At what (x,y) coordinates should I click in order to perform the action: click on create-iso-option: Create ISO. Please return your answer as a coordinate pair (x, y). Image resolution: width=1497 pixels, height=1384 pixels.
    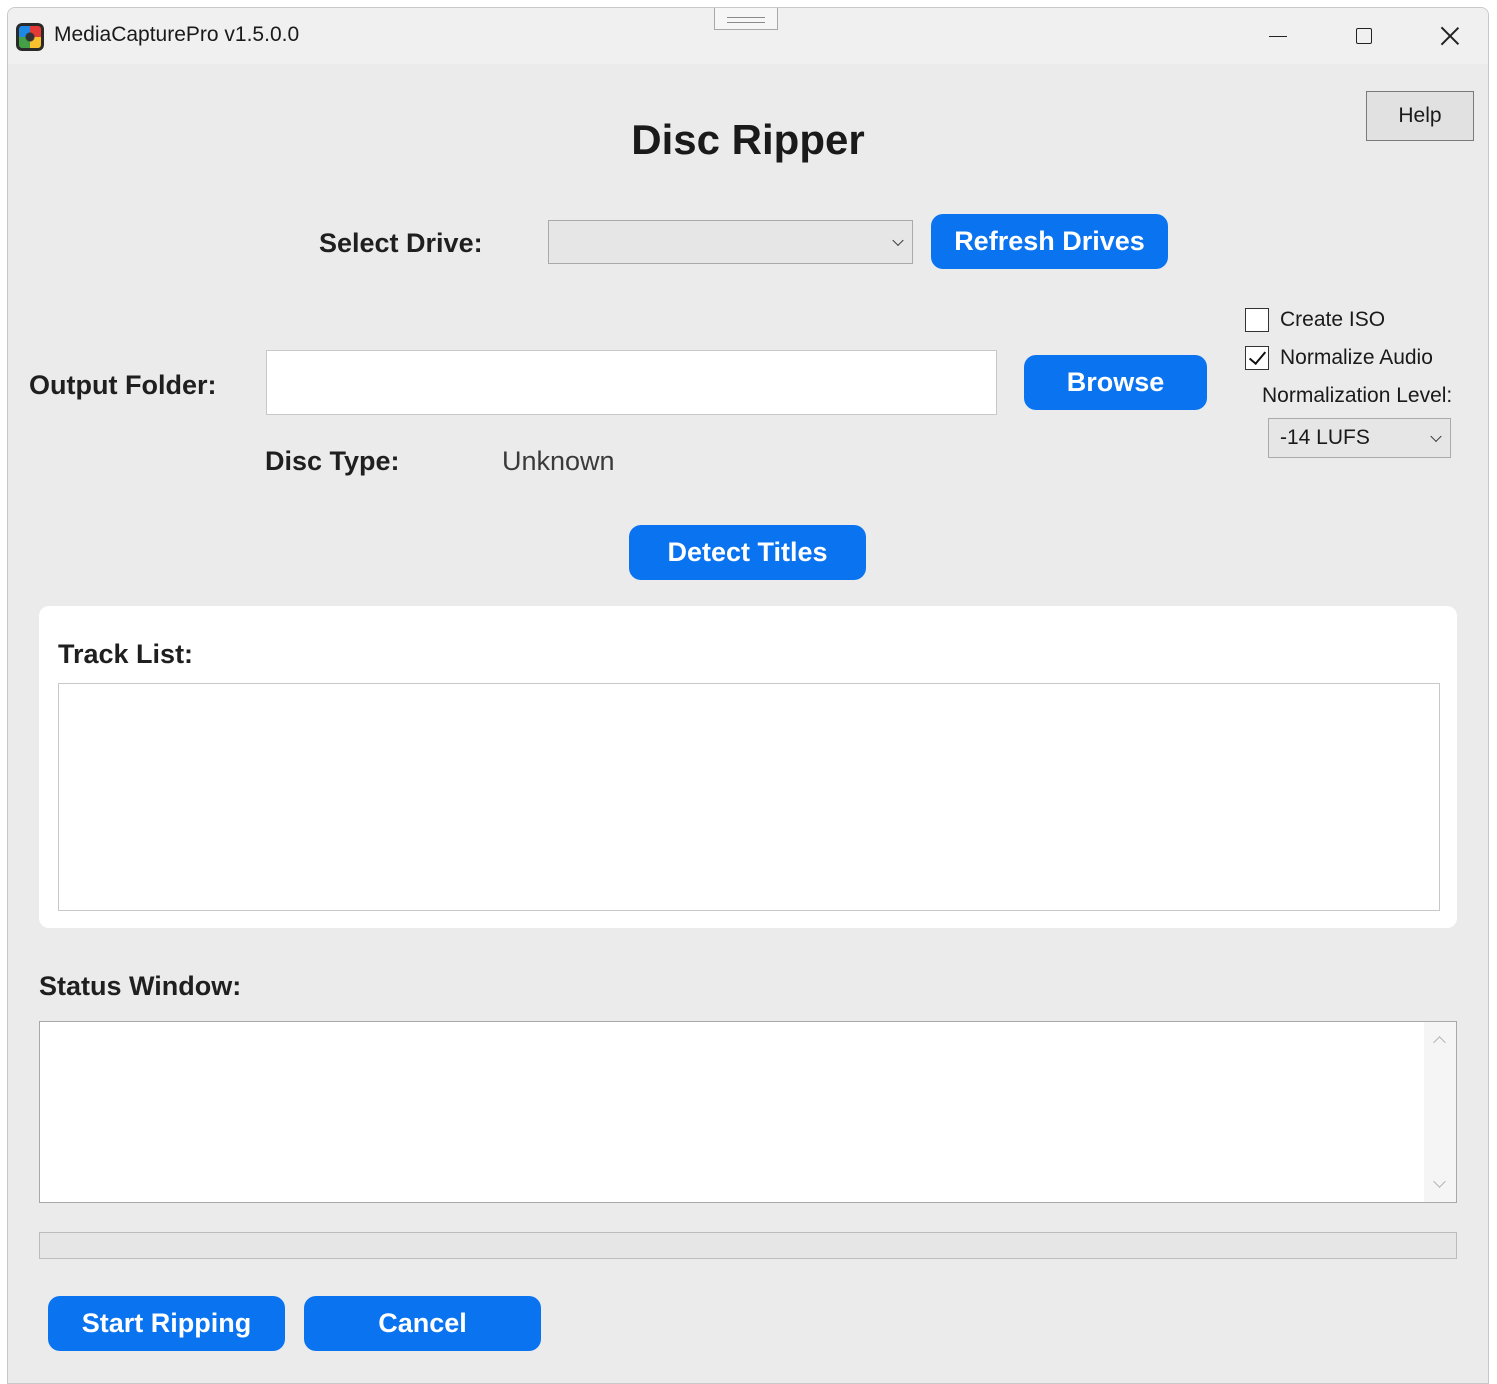
    Looking at the image, I should click on (1315, 320).